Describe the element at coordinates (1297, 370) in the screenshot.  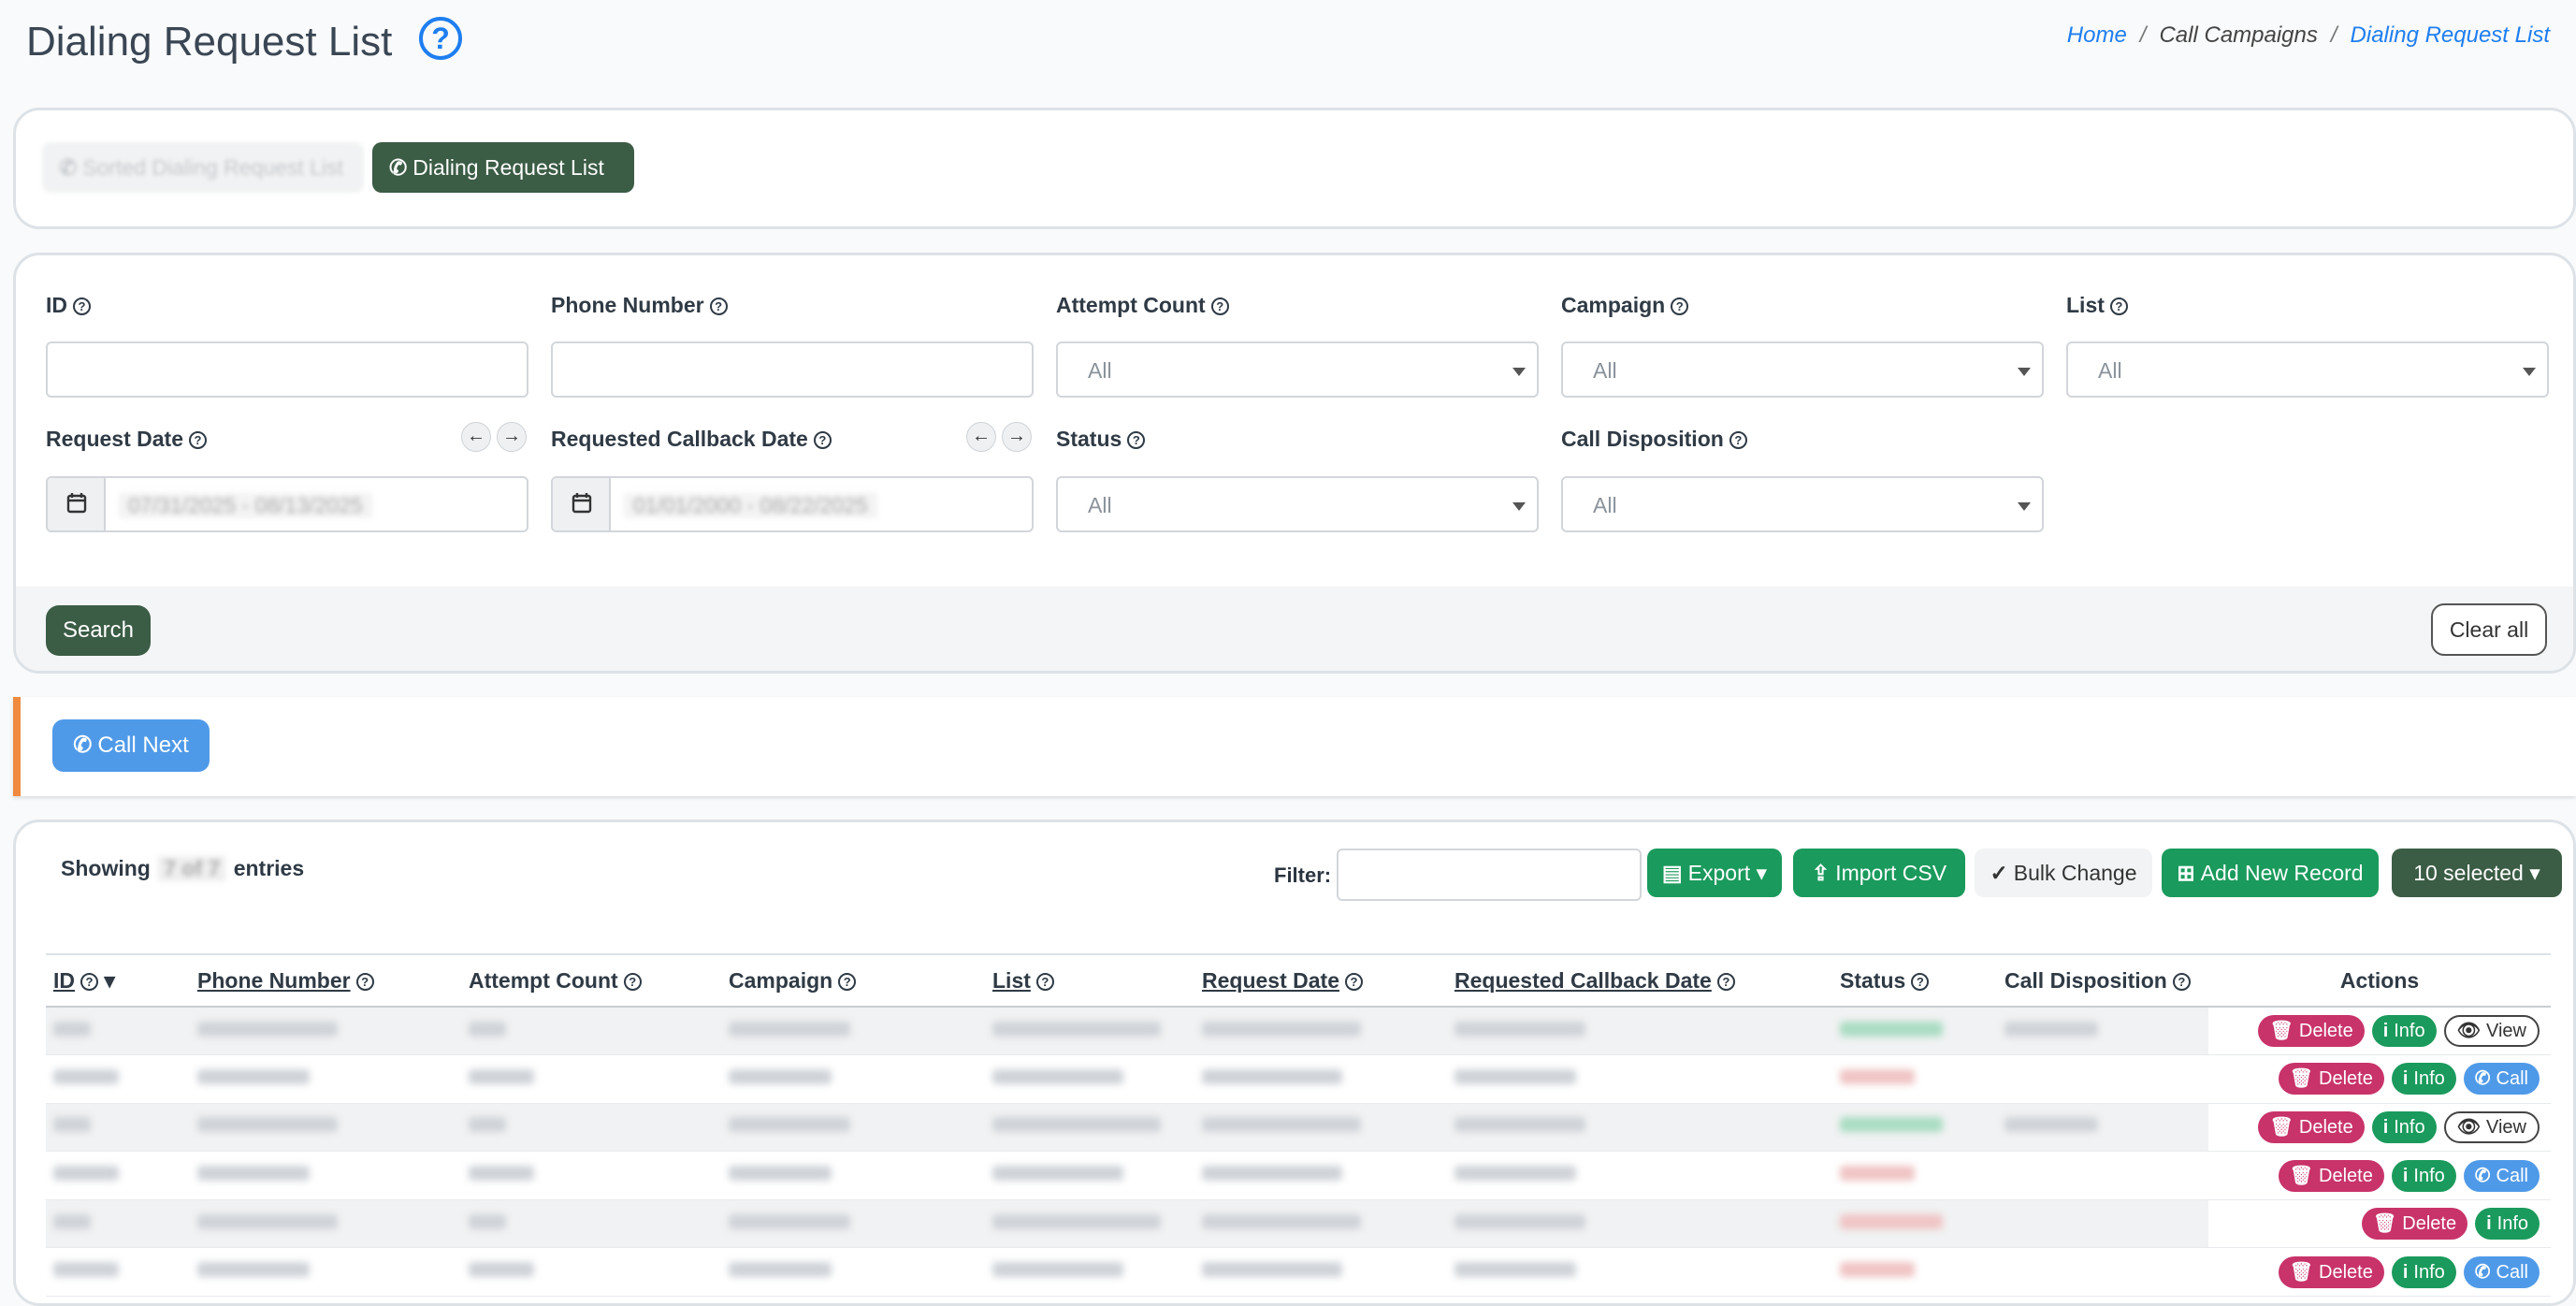
I see `attempt-count-select: All` at that location.